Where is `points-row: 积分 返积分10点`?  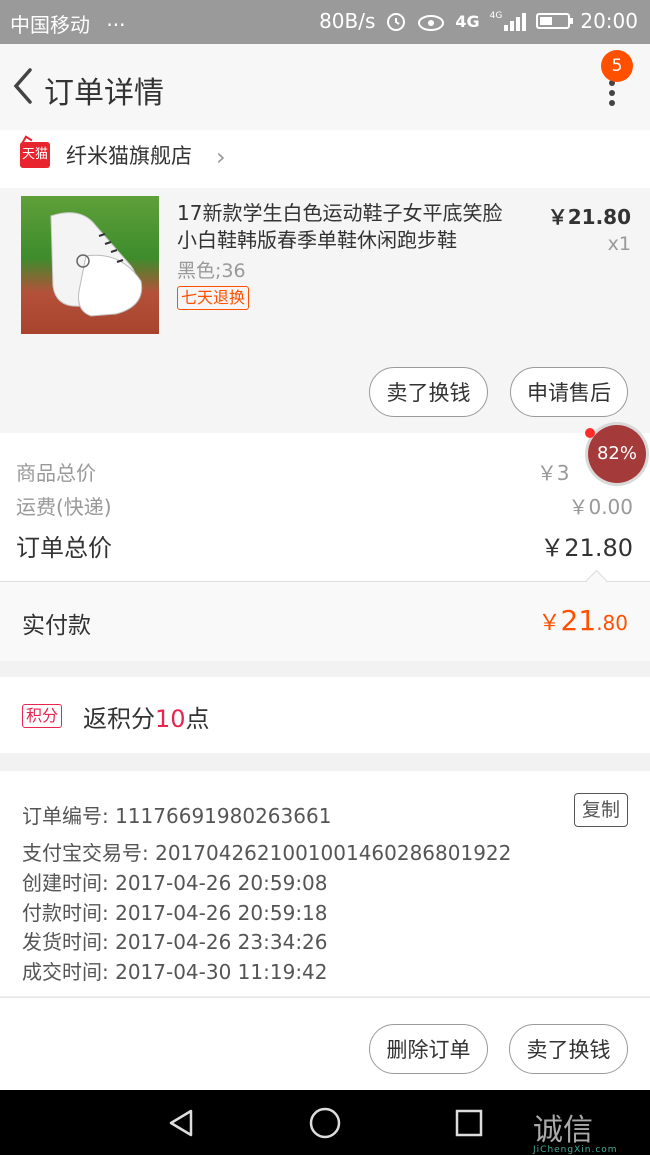 points-row: 积分 返积分10点 is located at coordinates (325, 715).